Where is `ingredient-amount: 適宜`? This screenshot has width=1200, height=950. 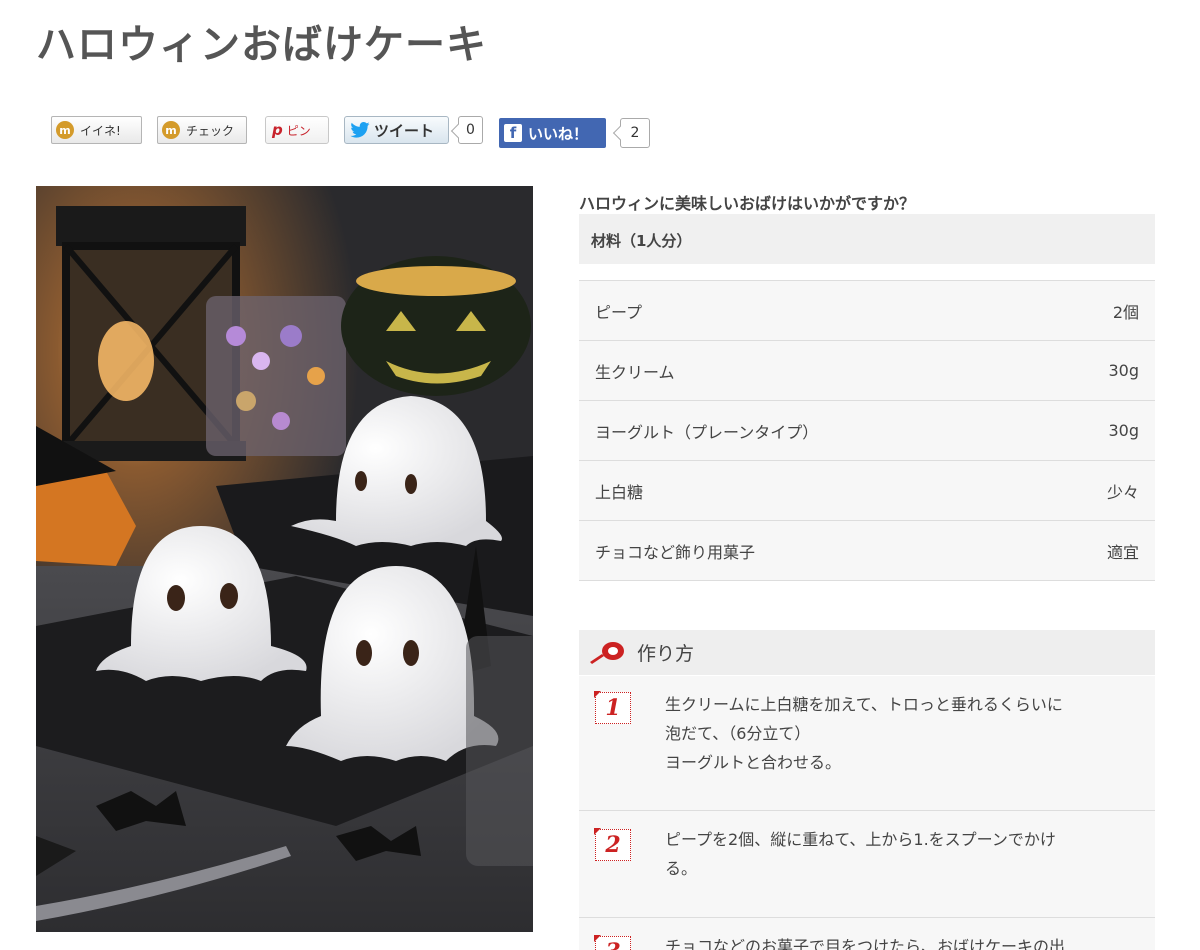
ingredient-amount: 適宜 is located at coordinates (1122, 552).